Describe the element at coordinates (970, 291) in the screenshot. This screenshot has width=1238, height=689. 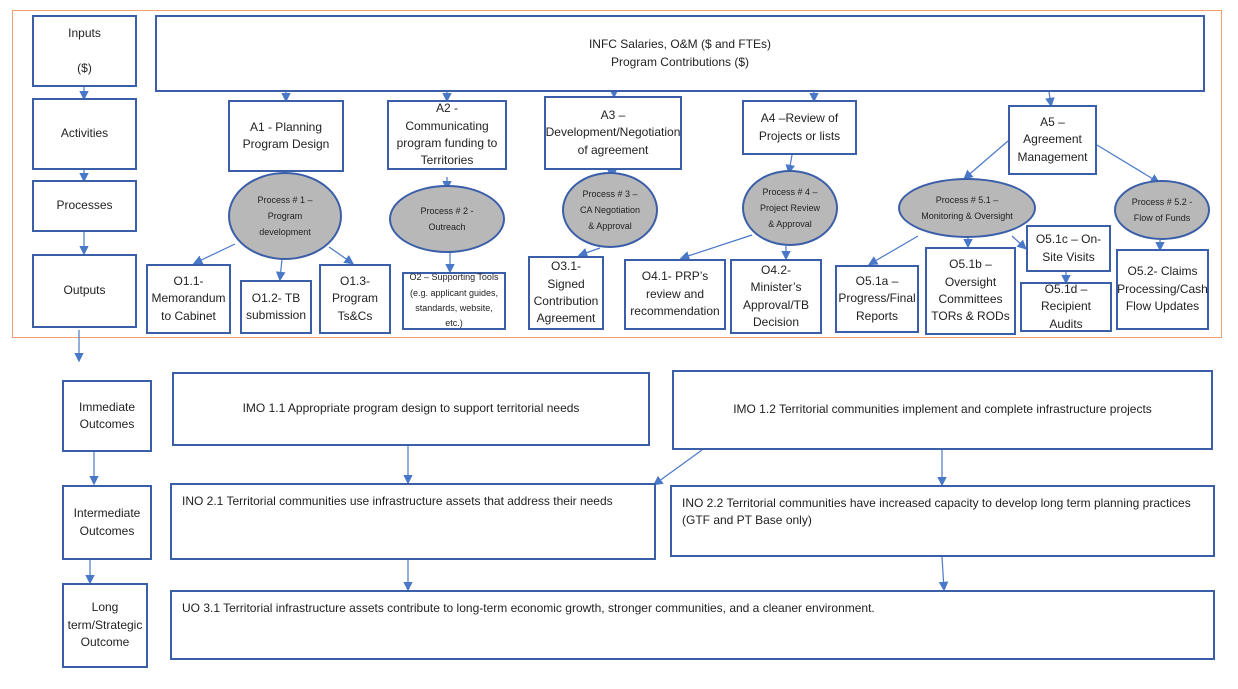
I see `output-o5-1b: O5.1b – Oversight Committees TORs & RODs` at that location.